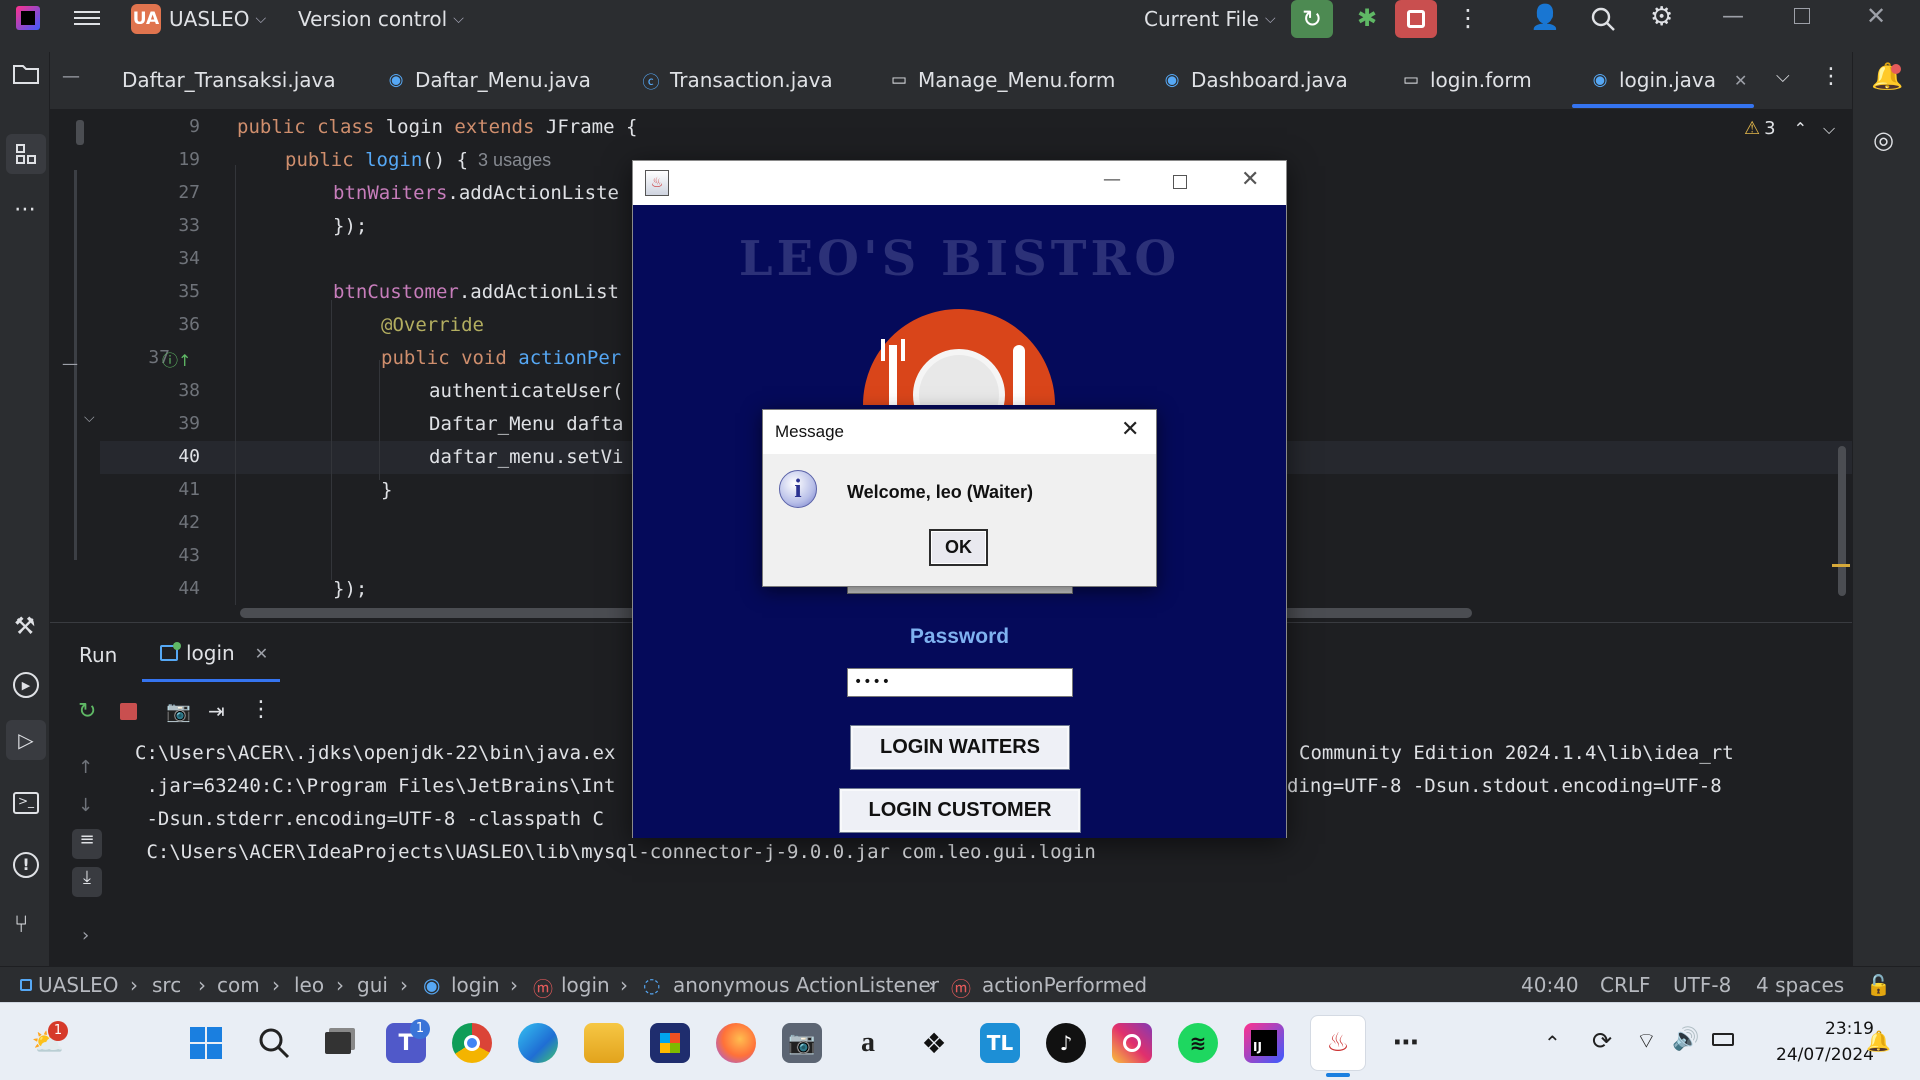  Describe the element at coordinates (26, 154) in the screenshot. I see `structure-icon` at that location.